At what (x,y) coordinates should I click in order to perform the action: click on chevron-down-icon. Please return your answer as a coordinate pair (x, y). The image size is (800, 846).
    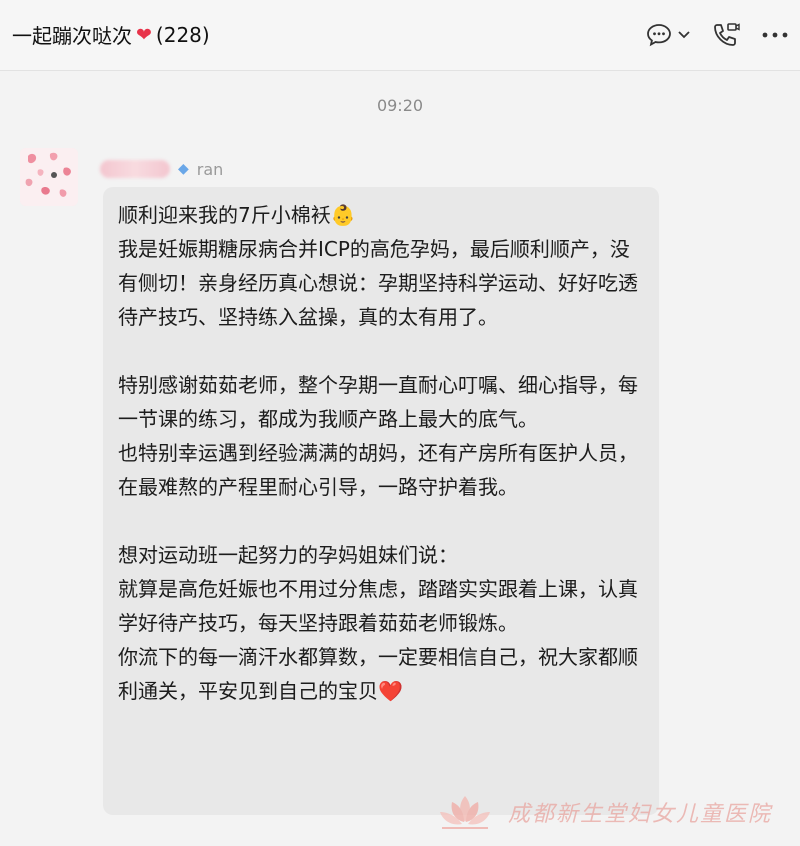
    Looking at the image, I should click on (684, 35).